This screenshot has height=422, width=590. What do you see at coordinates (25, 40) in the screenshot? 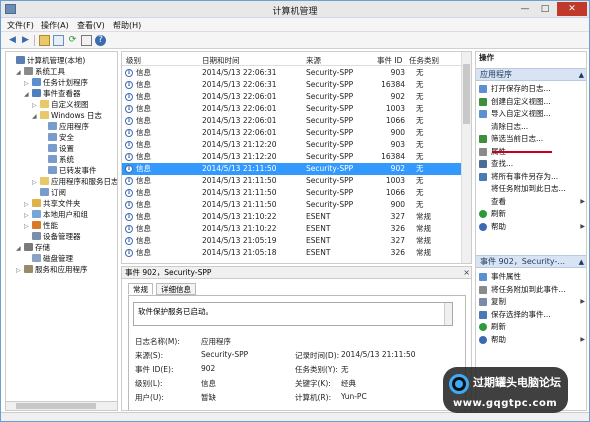
I see `forward-icon: ▶` at bounding box center [25, 40].